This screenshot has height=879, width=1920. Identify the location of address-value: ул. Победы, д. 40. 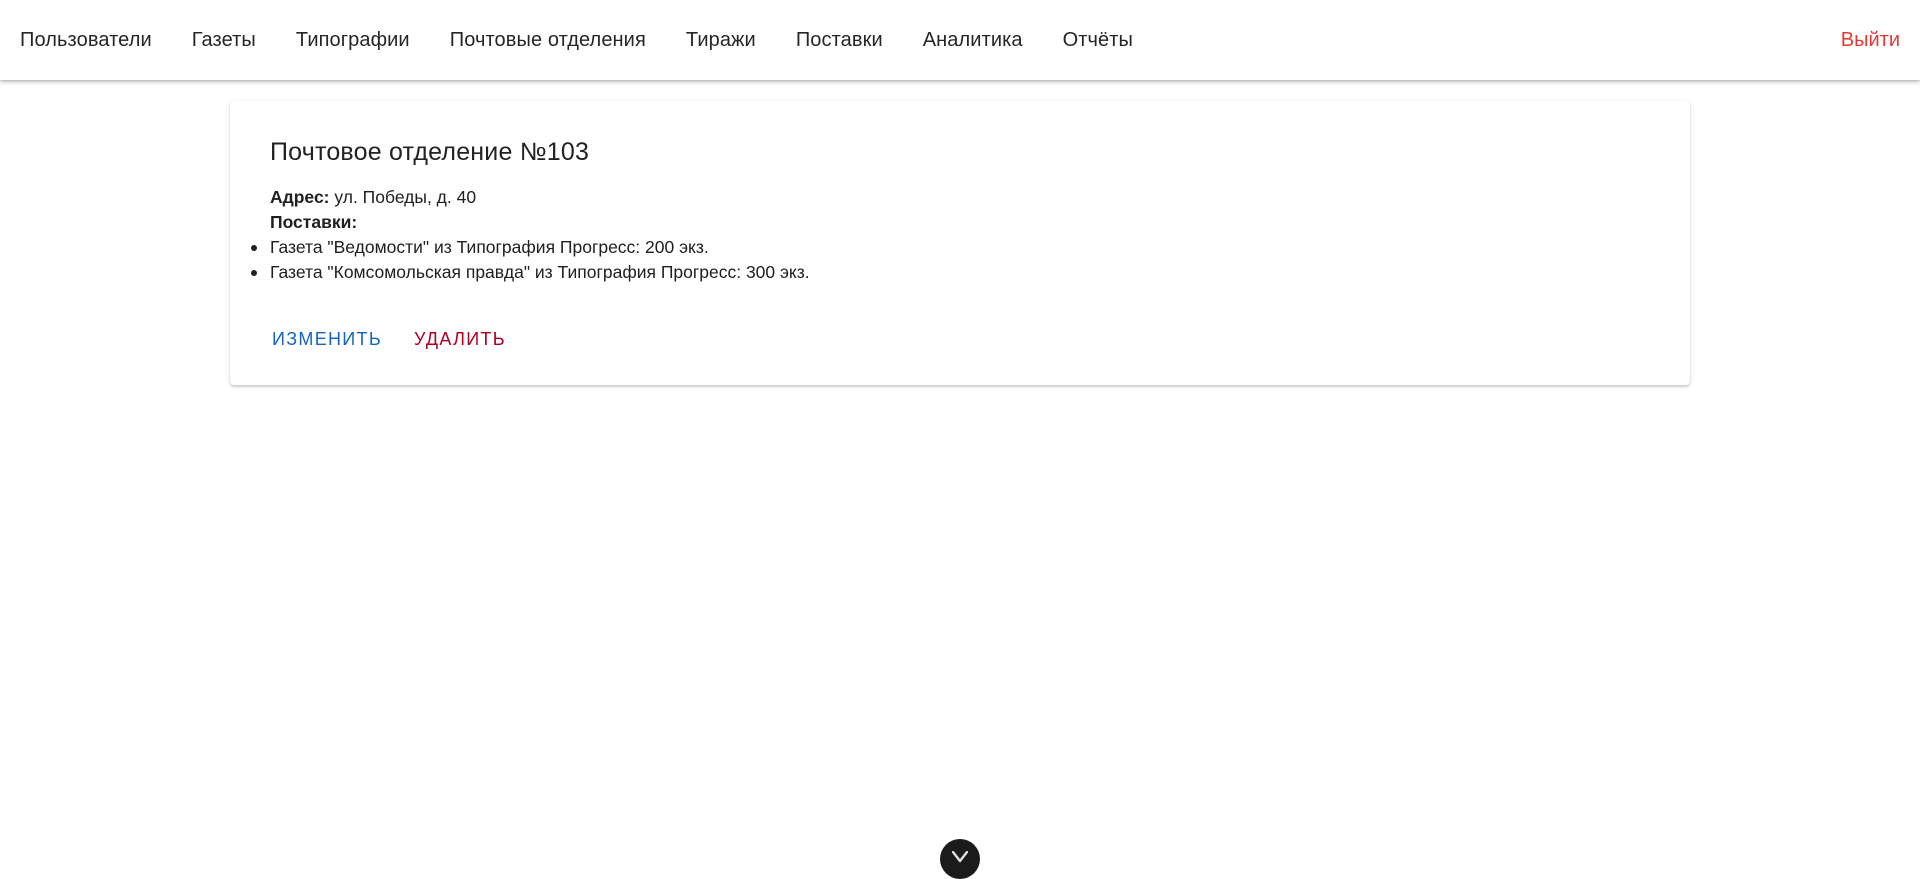
(405, 197).